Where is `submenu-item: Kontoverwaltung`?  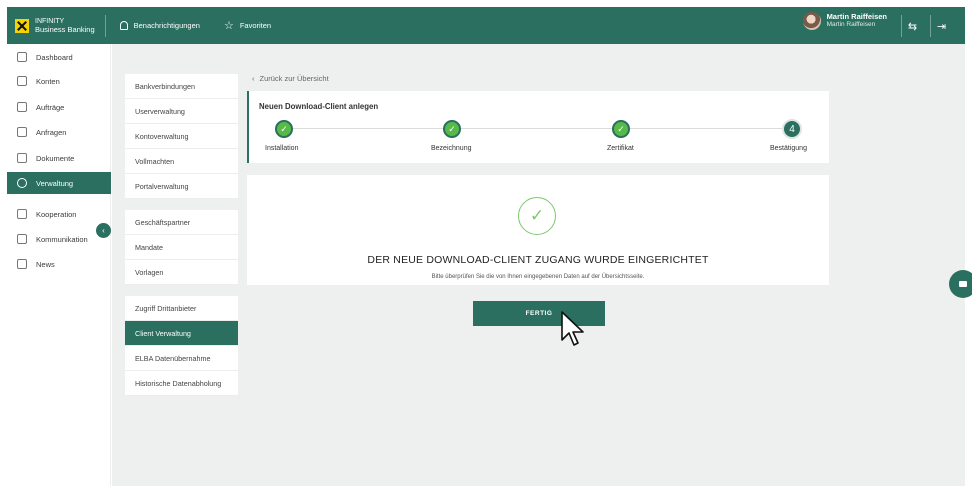 submenu-item: Kontoverwaltung is located at coordinates (181, 136).